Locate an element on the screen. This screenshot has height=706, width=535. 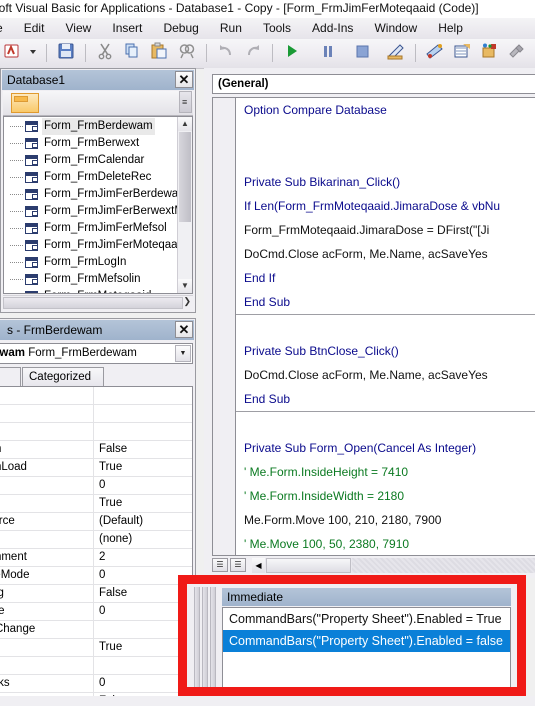
tree-item: Form_FrmJimFerBerwextMefso is located at coordinates (91, 211).